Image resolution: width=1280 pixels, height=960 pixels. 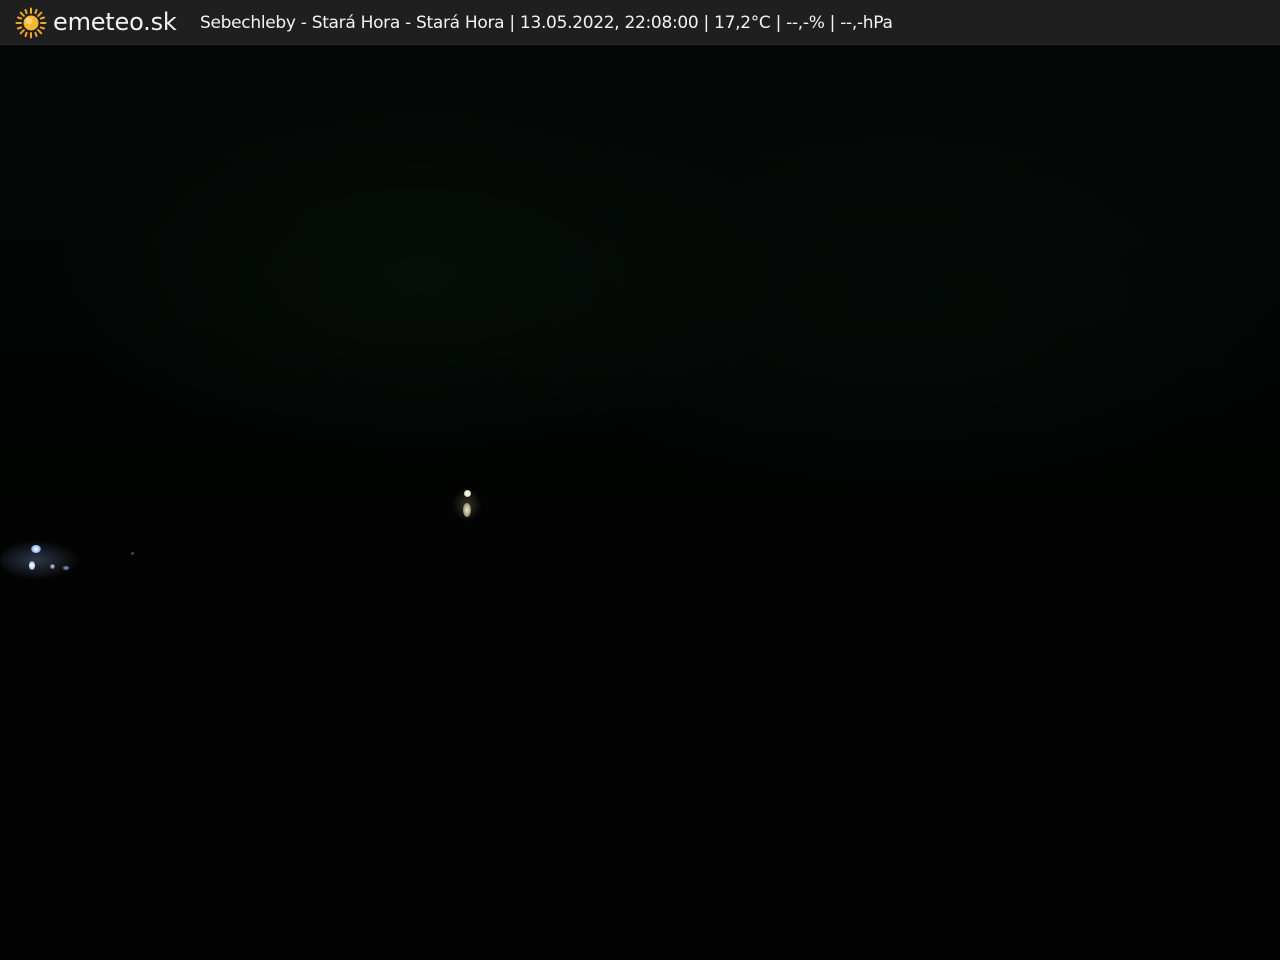 I want to click on distant-light-dot, so click(x=132, y=553).